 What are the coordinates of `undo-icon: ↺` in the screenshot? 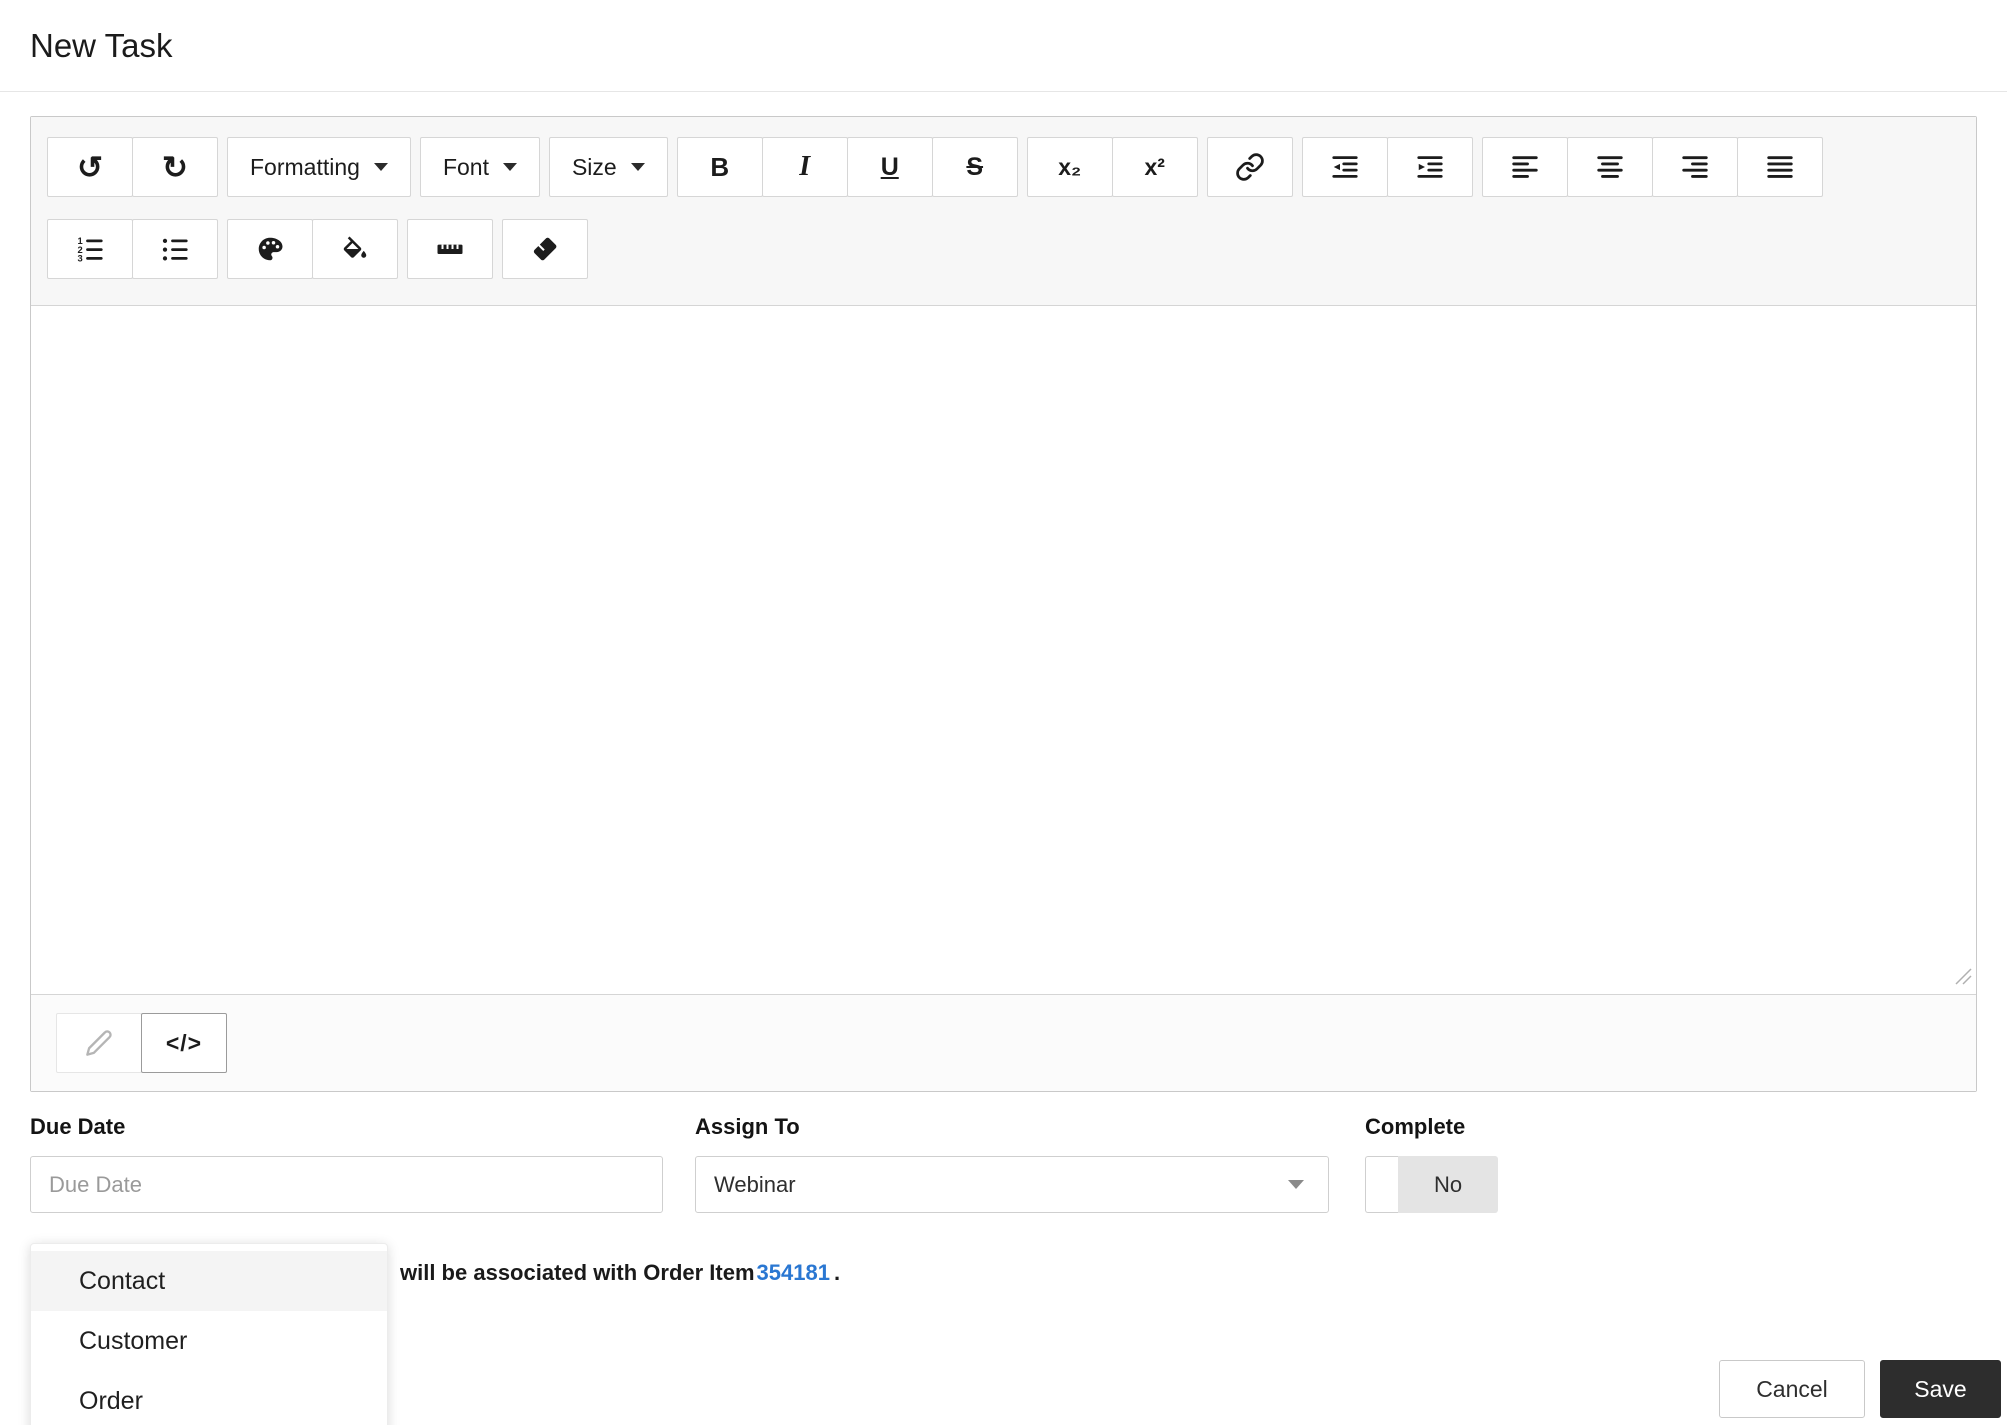 It's located at (90, 167).